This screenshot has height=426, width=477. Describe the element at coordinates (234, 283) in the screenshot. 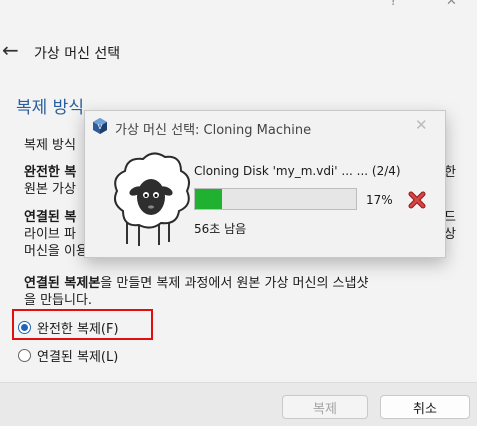

I see `description-text: 을 만들면 복제 과정에서 원본 가상 머신의 스냅샷` at that location.